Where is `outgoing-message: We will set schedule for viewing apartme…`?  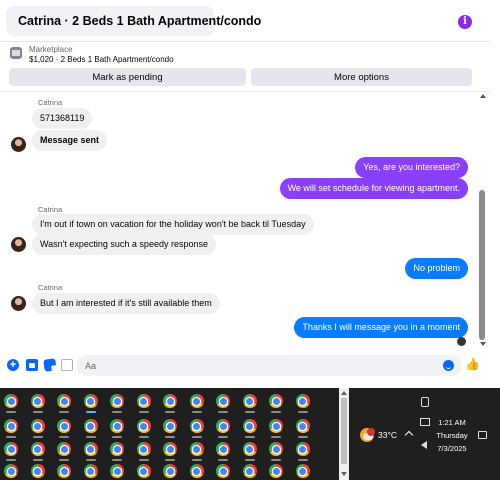
outgoing-message: We will set schedule for viewing apartme… is located at coordinates (373, 188).